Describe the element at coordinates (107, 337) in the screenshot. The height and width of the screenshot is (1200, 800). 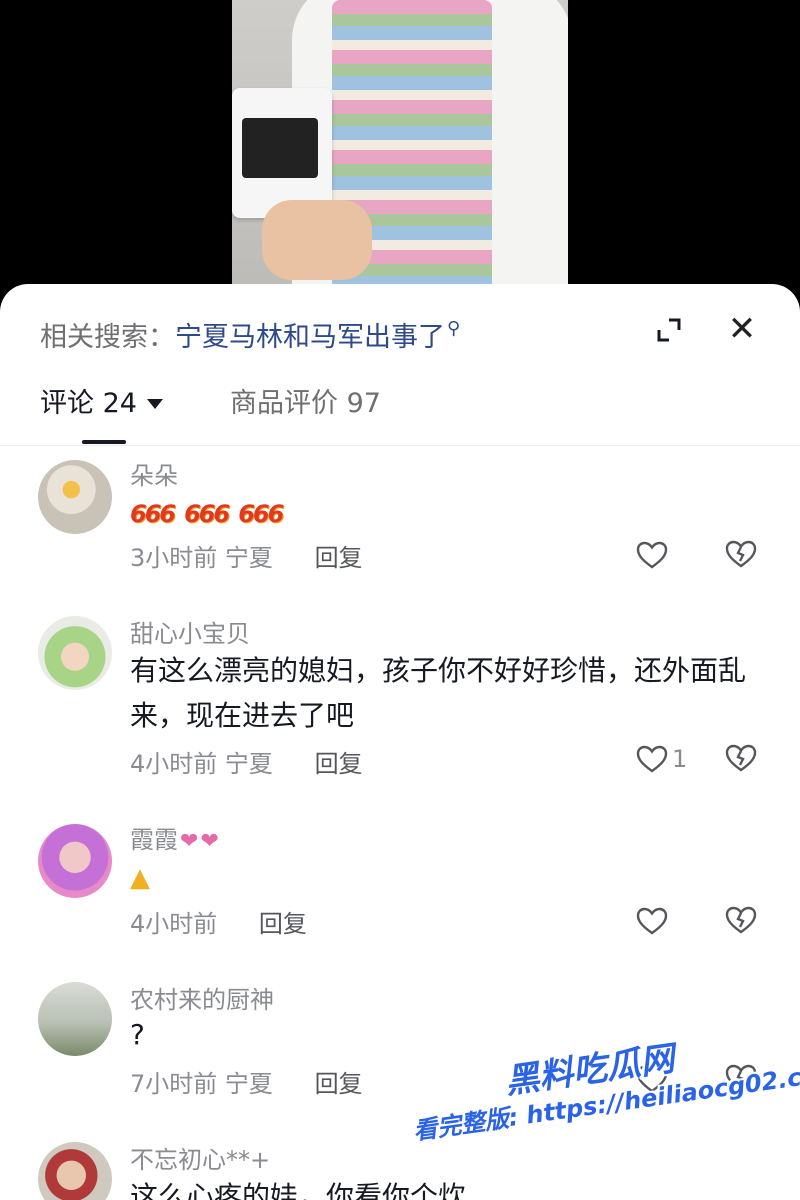
I see `related-search-label: 相关搜索：` at that location.